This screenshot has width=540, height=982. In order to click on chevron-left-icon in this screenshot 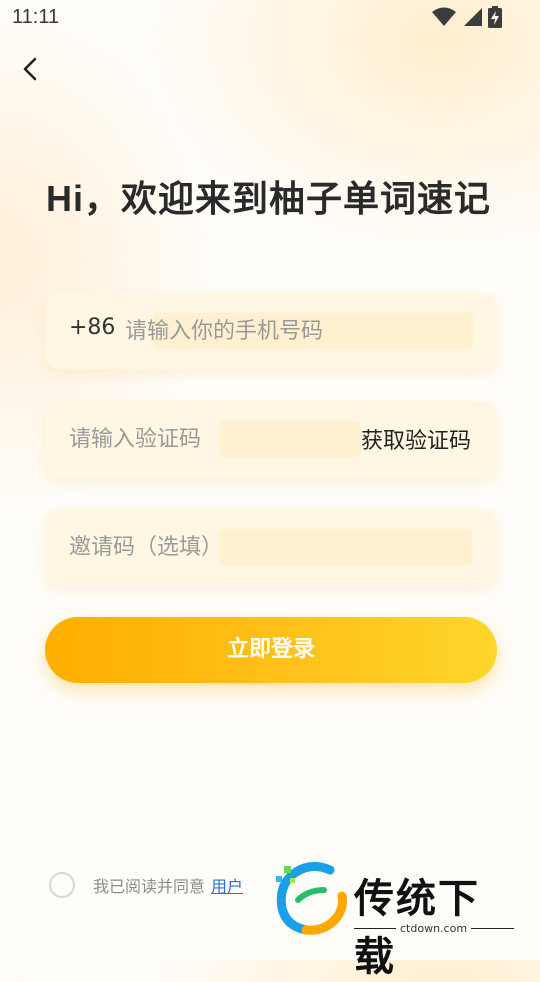, I will do `click(30, 69)`.